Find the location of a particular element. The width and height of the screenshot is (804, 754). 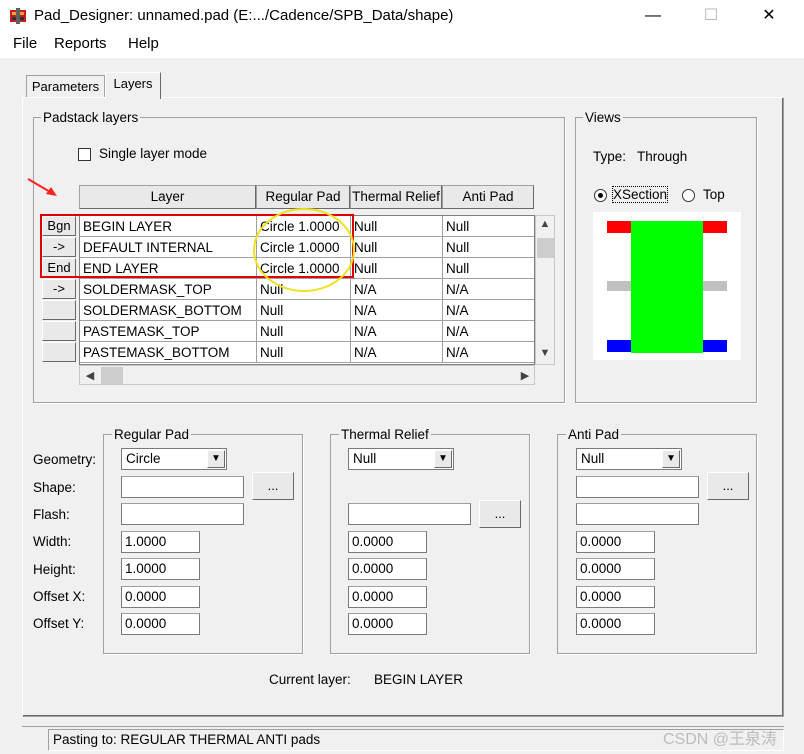

offset-y-label: Offset Y: is located at coordinates (59, 623).